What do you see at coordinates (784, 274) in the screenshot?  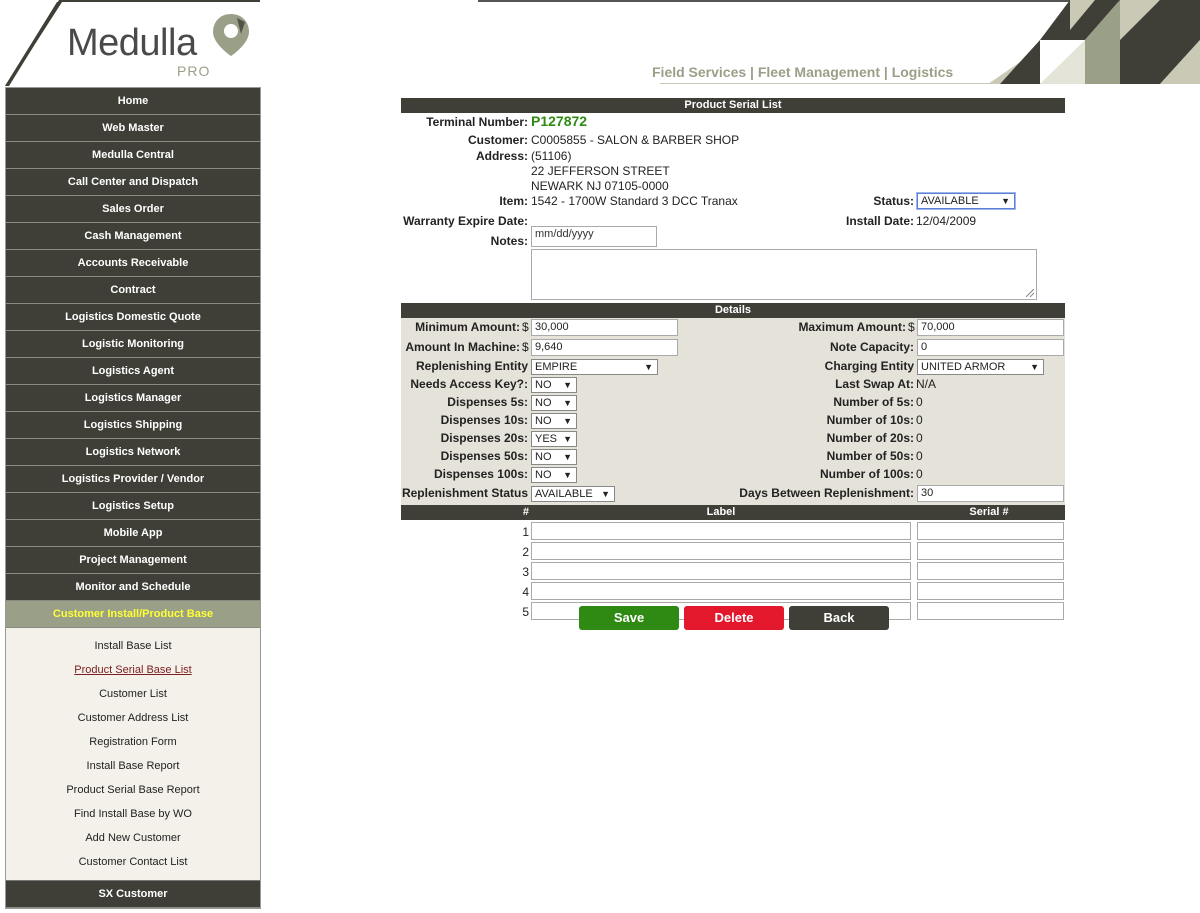 I see `notes-textarea` at bounding box center [784, 274].